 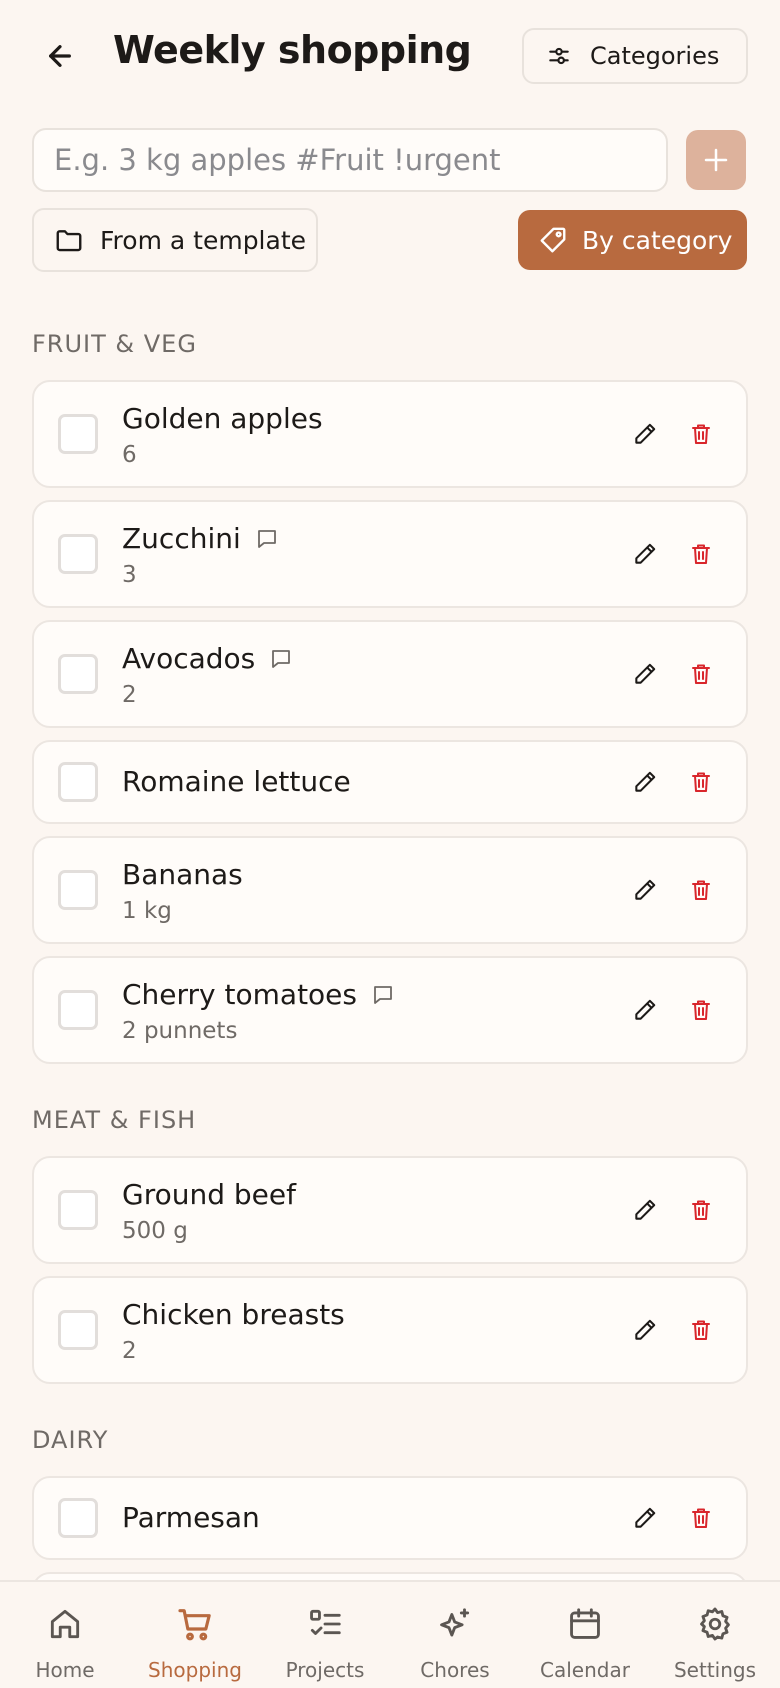 I want to click on nav-label: Home, so click(x=65, y=1670).